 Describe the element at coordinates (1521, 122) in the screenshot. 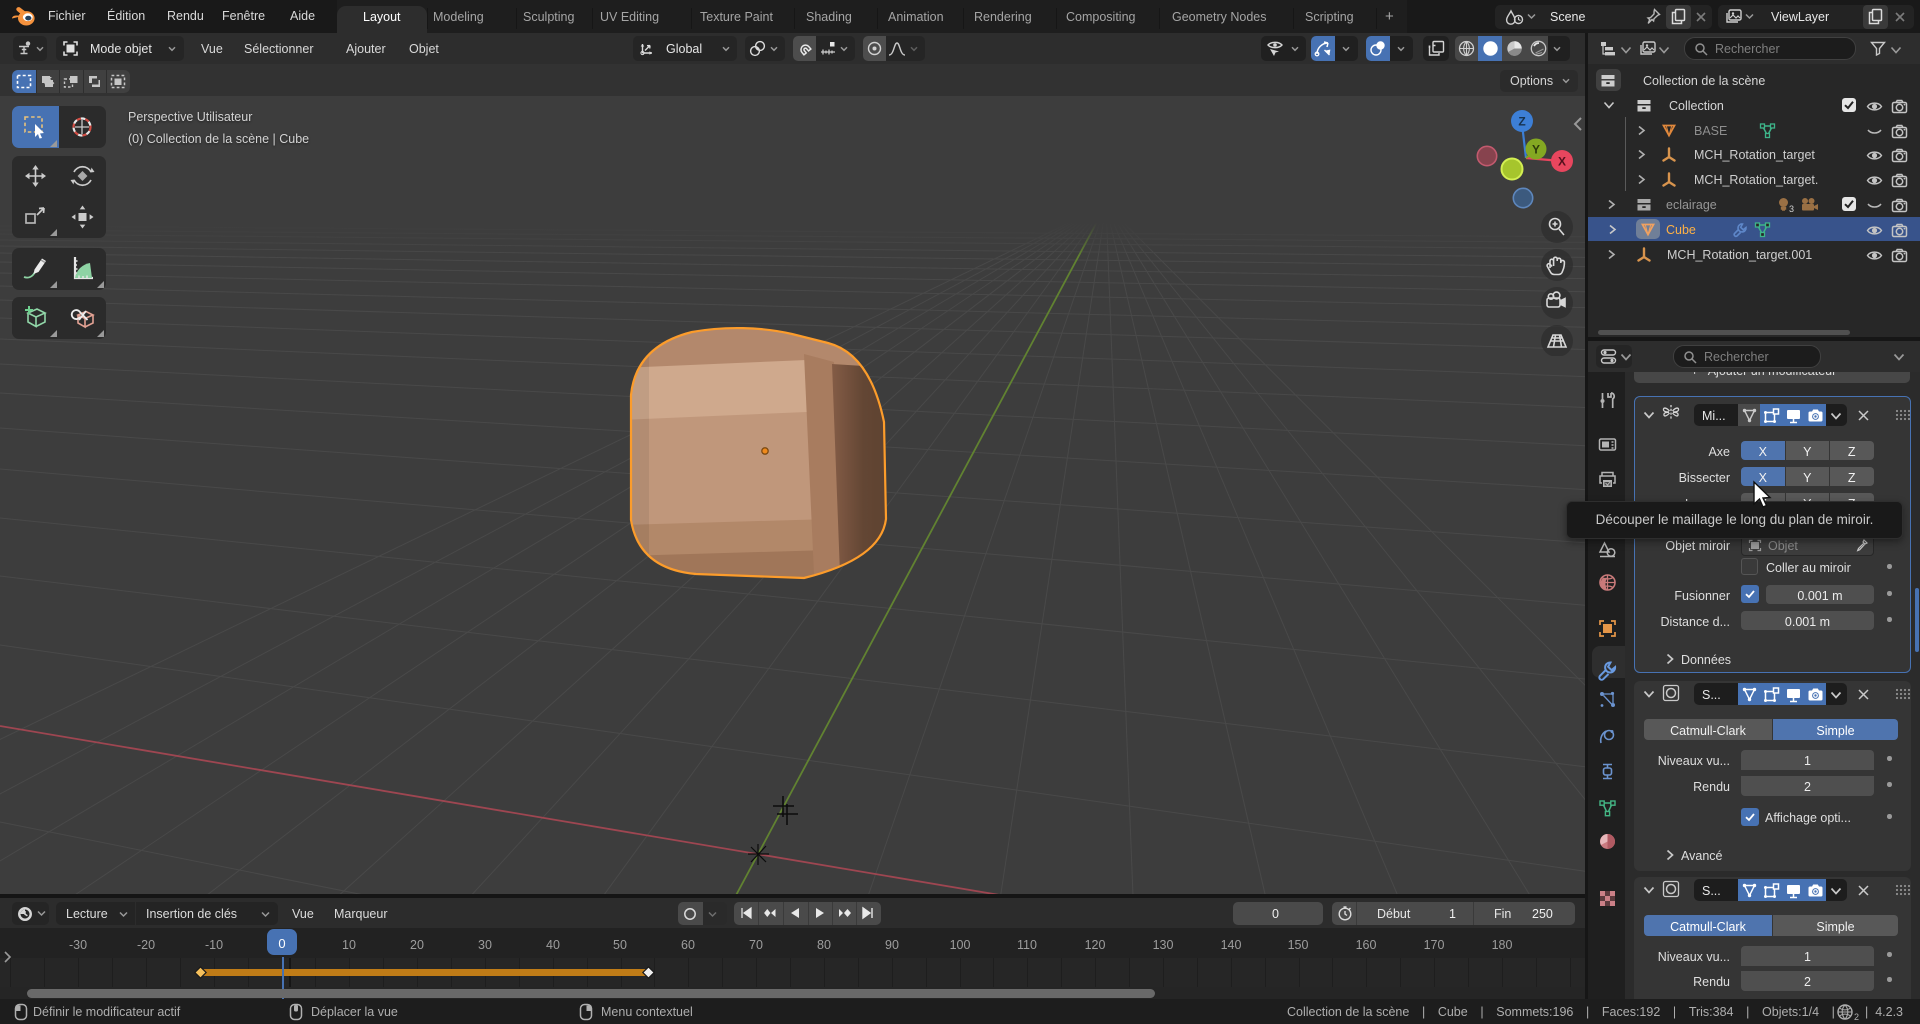

I see `svg-text: Z` at that location.